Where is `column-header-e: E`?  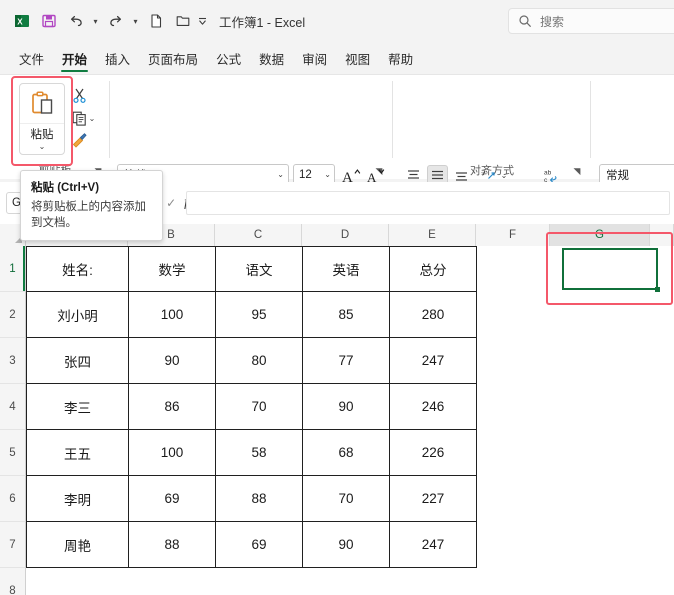
column-header-e: E is located at coordinates (432, 235).